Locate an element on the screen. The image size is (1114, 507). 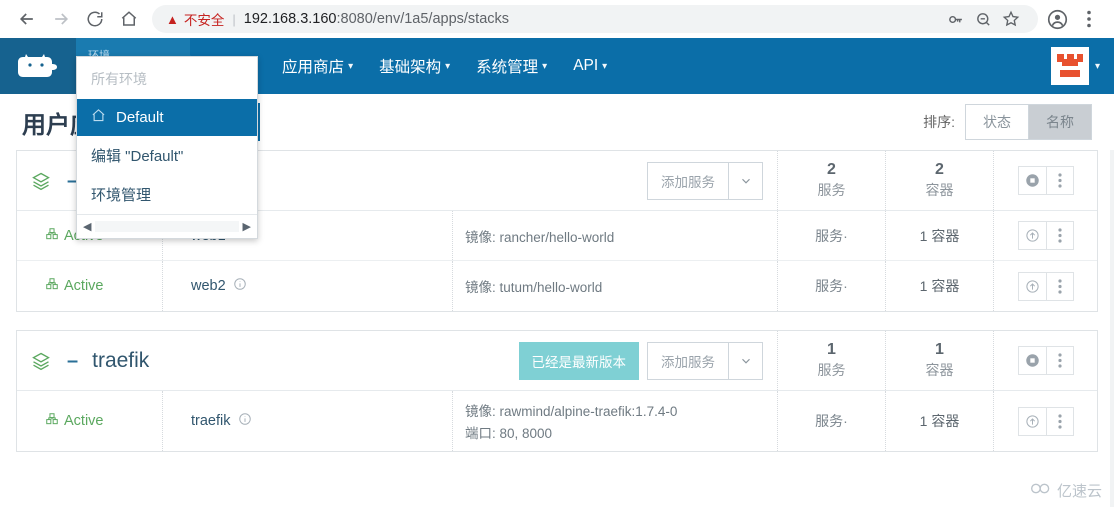
sort-by-name-button: 名称 is located at coordinates (1060, 122).